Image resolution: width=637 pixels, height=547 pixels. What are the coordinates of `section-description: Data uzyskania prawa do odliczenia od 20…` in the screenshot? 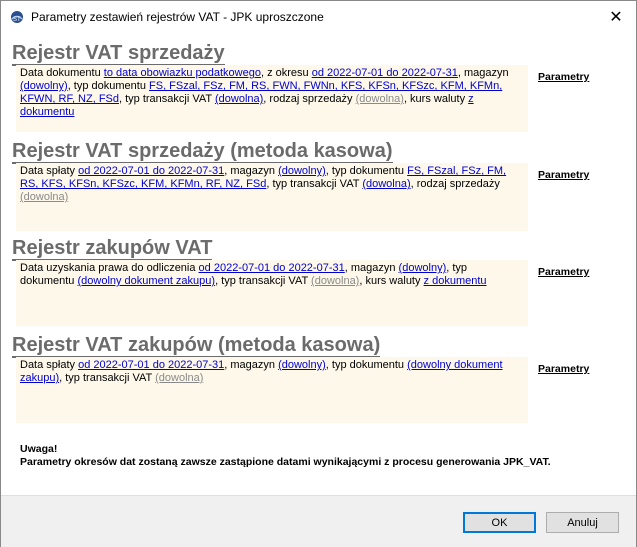 It's located at (272, 293).